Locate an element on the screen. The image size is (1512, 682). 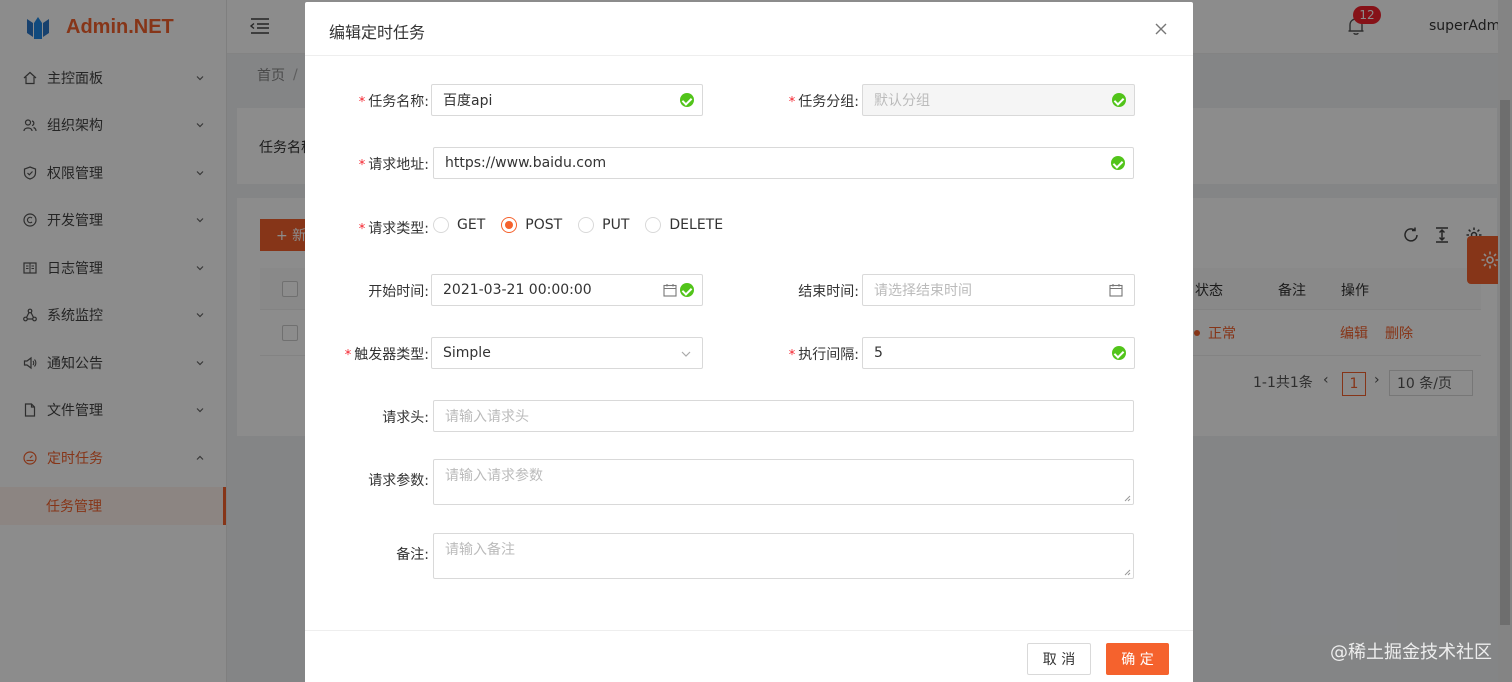
modal-title: 编辑定时任务 is located at coordinates (377, 32).